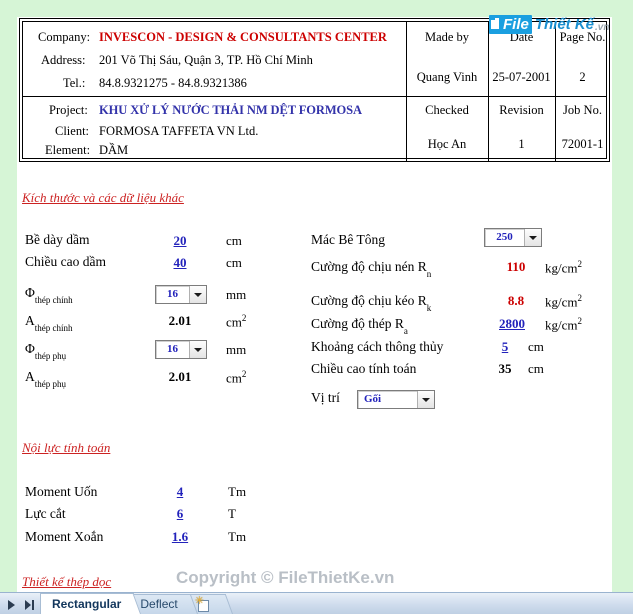 The width and height of the screenshot is (633, 614). Describe the element at coordinates (180, 241) in the screenshot. I see `input-be-day-dam: 20` at that location.